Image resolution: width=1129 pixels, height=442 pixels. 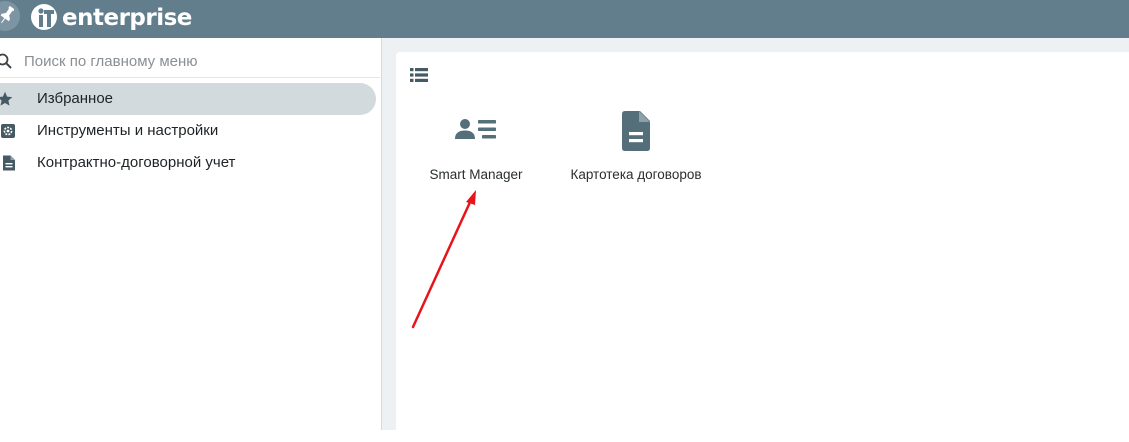 I want to click on star-icon, so click(x=6, y=98).